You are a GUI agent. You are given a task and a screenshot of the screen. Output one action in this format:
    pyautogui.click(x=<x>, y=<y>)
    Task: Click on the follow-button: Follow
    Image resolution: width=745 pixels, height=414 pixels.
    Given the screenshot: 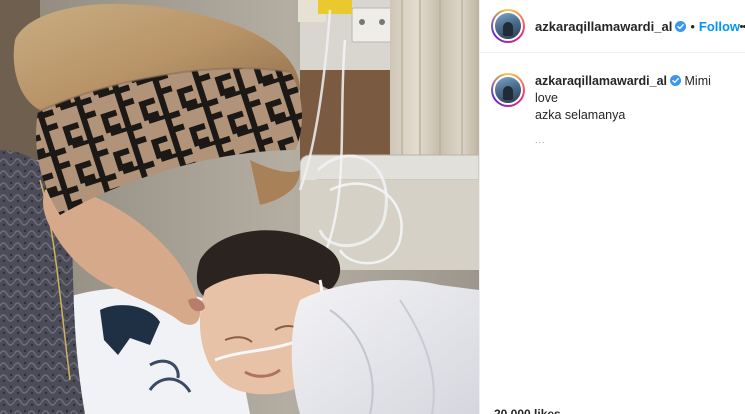 What is the action you would take?
    pyautogui.click(x=719, y=26)
    